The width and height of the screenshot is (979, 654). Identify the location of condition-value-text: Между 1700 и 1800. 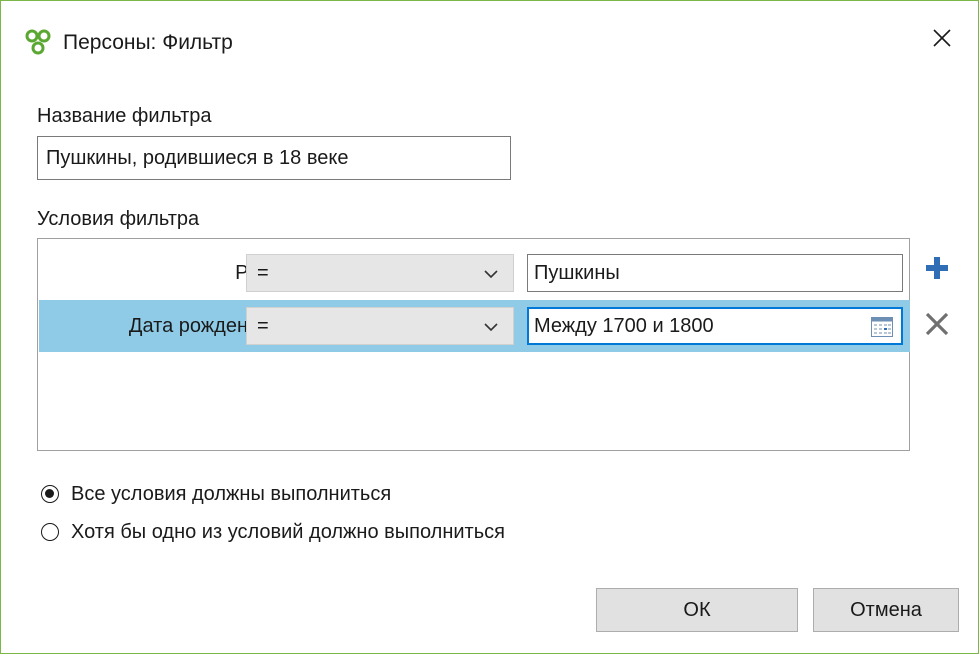
(624, 325).